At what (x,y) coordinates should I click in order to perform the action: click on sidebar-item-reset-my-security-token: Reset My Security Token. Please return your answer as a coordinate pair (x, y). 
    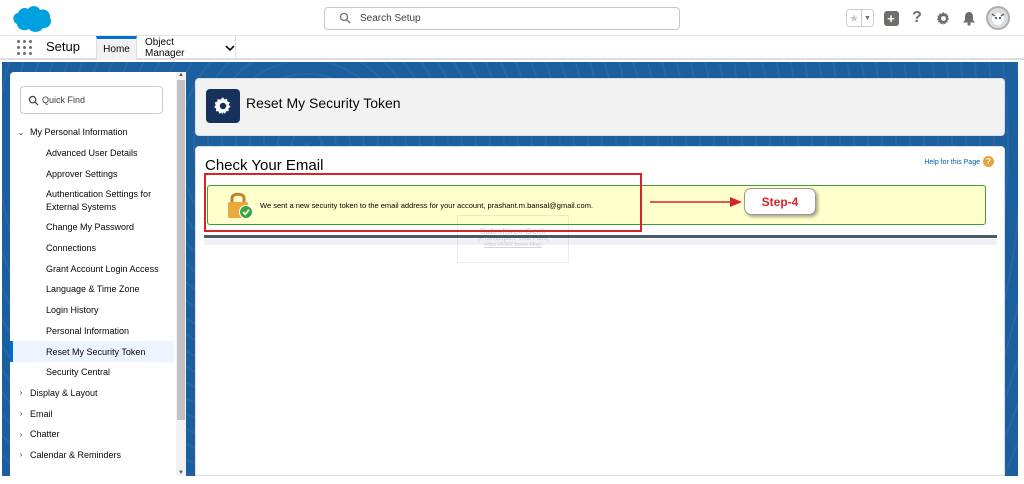
    Looking at the image, I should click on (92, 351).